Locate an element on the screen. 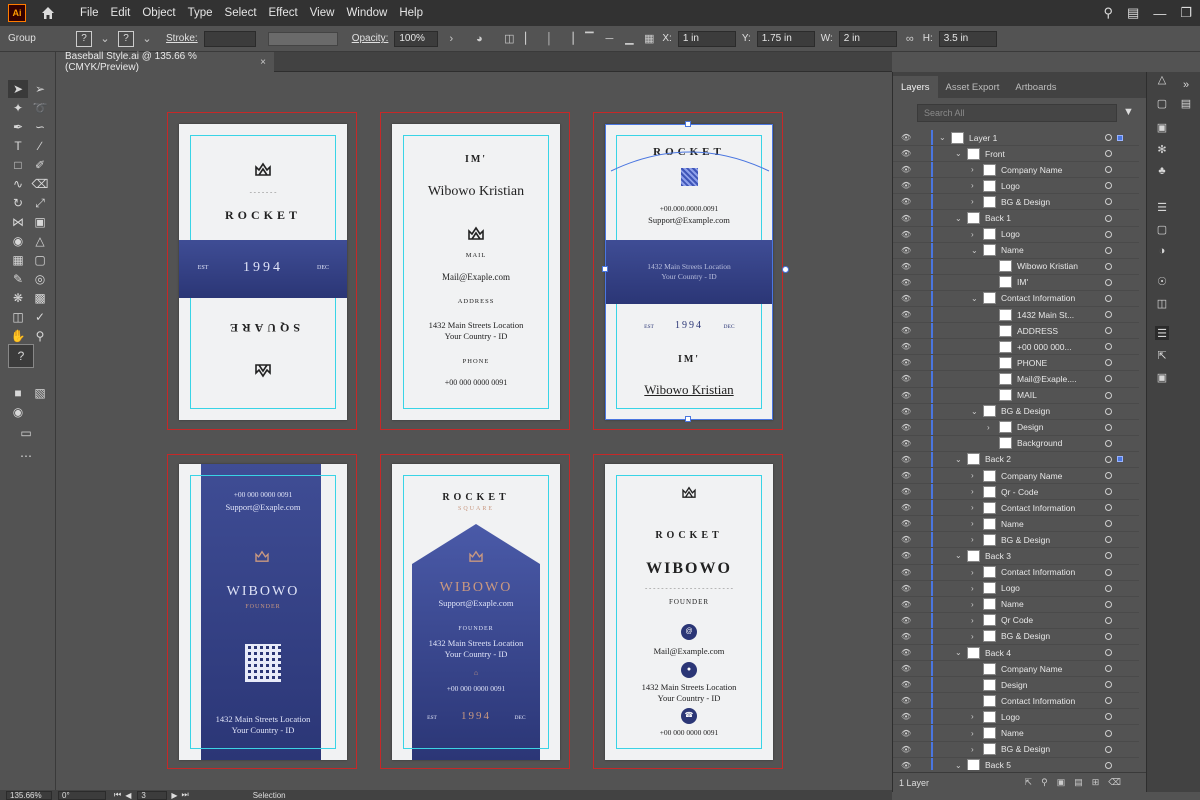 The image size is (1200, 800). gradient-tool-icon: ▢ is located at coordinates (40, 260).